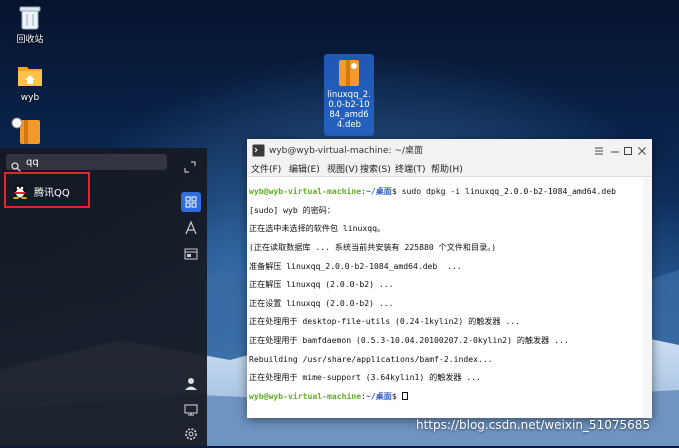 This screenshot has width=679, height=448. What do you see at coordinates (599, 148) in the screenshot?
I see `menu-icon` at bounding box center [599, 148].